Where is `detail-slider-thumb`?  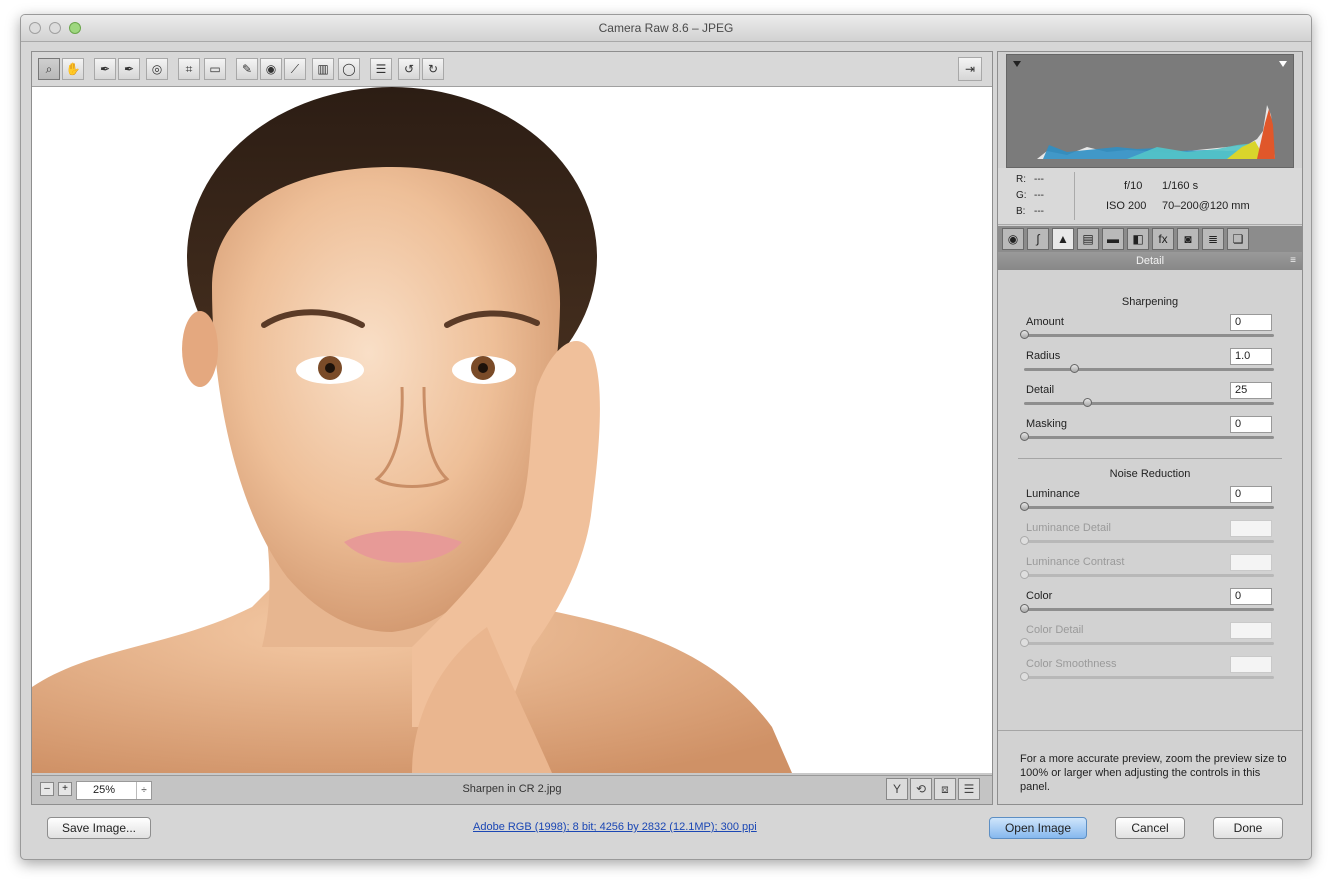
detail-slider-thumb is located at coordinates (1087, 402).